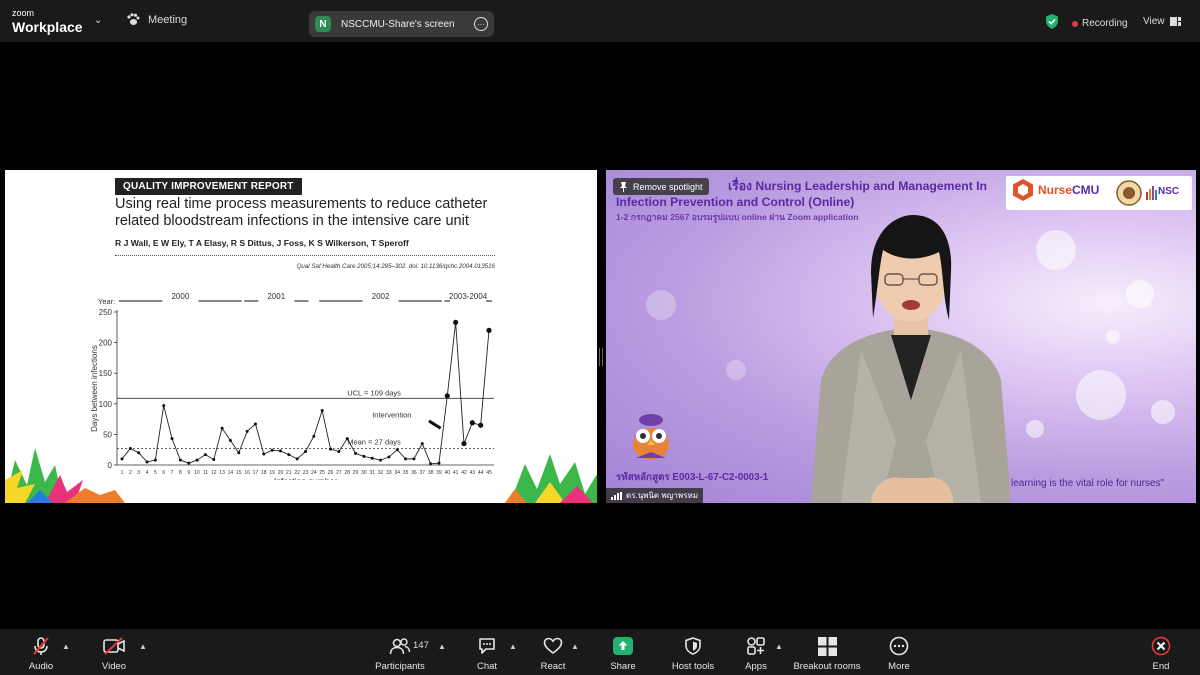 This screenshot has height=675, width=1200. What do you see at coordinates (264, 473) in the screenshot?
I see `x-tick-label: 18` at bounding box center [264, 473].